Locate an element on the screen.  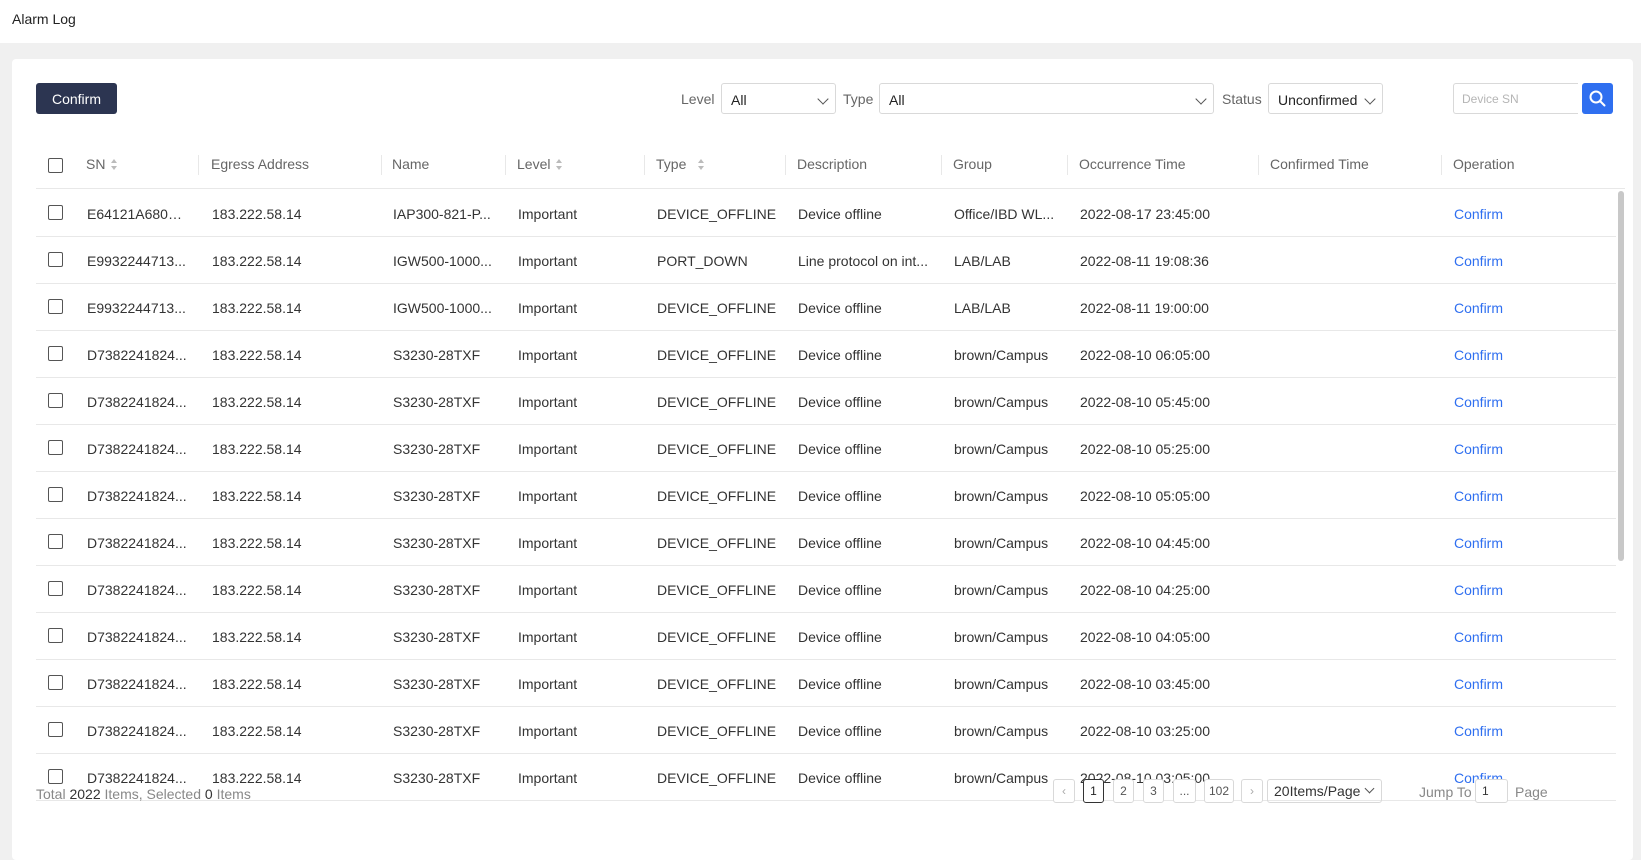
page-last-button: 102 is located at coordinates (1219, 791).